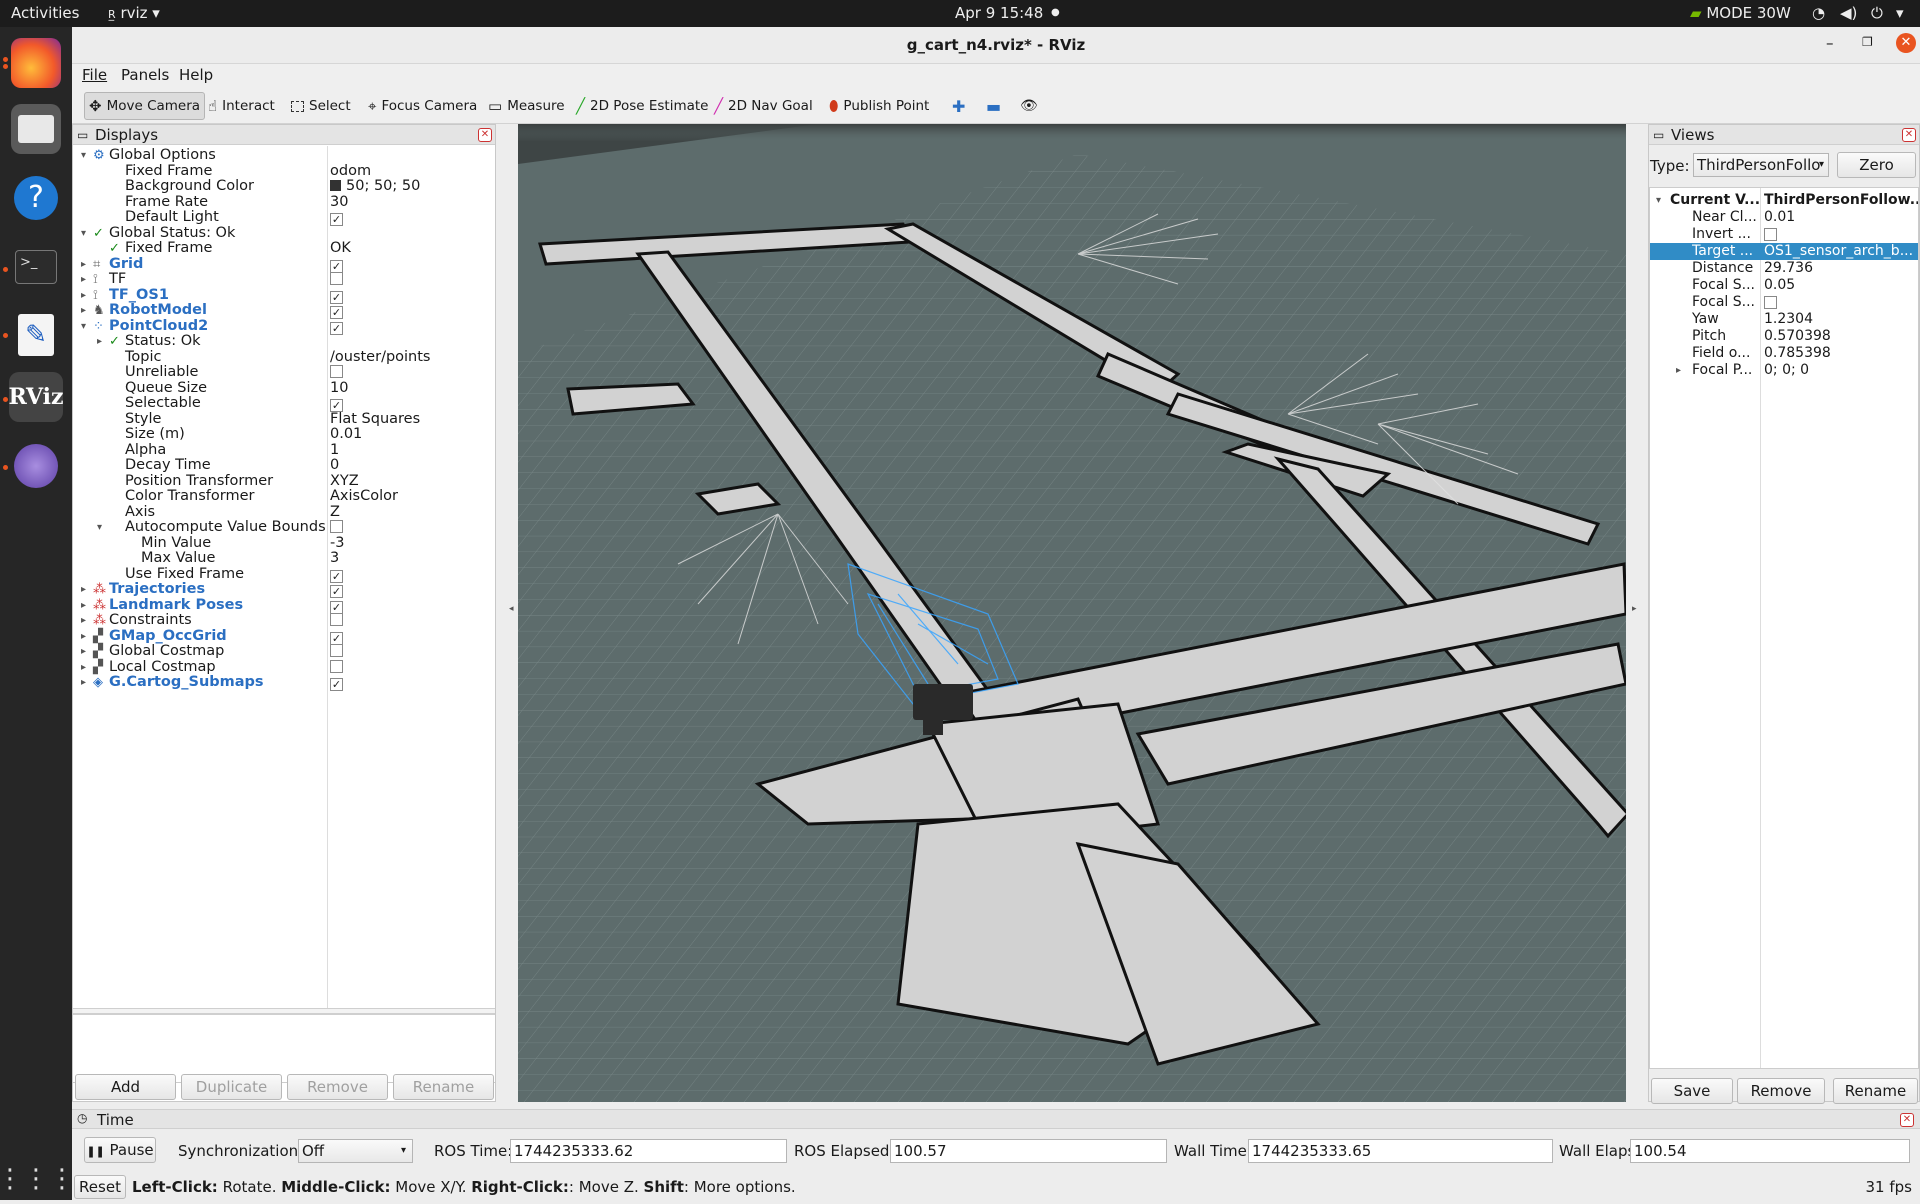  I want to click on files-icon, so click(36, 129).